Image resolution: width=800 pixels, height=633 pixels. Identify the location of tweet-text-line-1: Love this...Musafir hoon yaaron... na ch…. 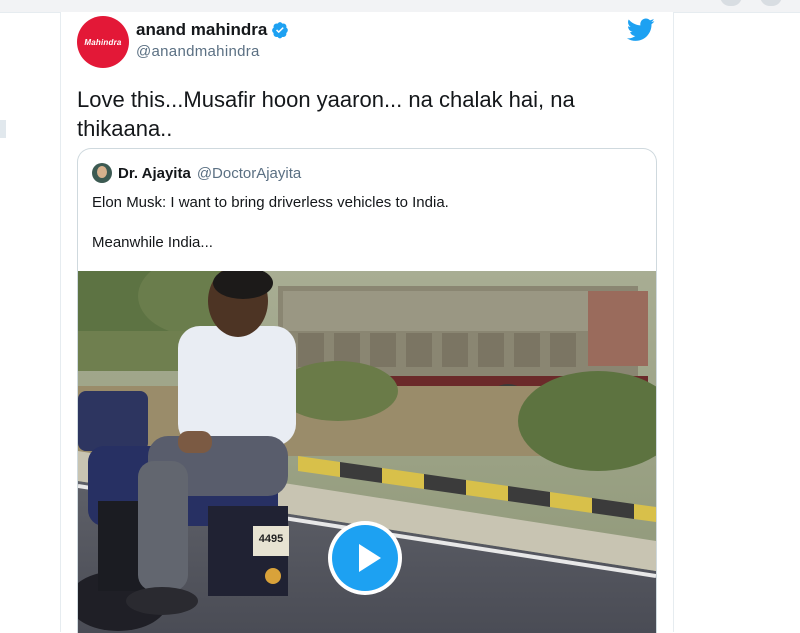
(326, 99).